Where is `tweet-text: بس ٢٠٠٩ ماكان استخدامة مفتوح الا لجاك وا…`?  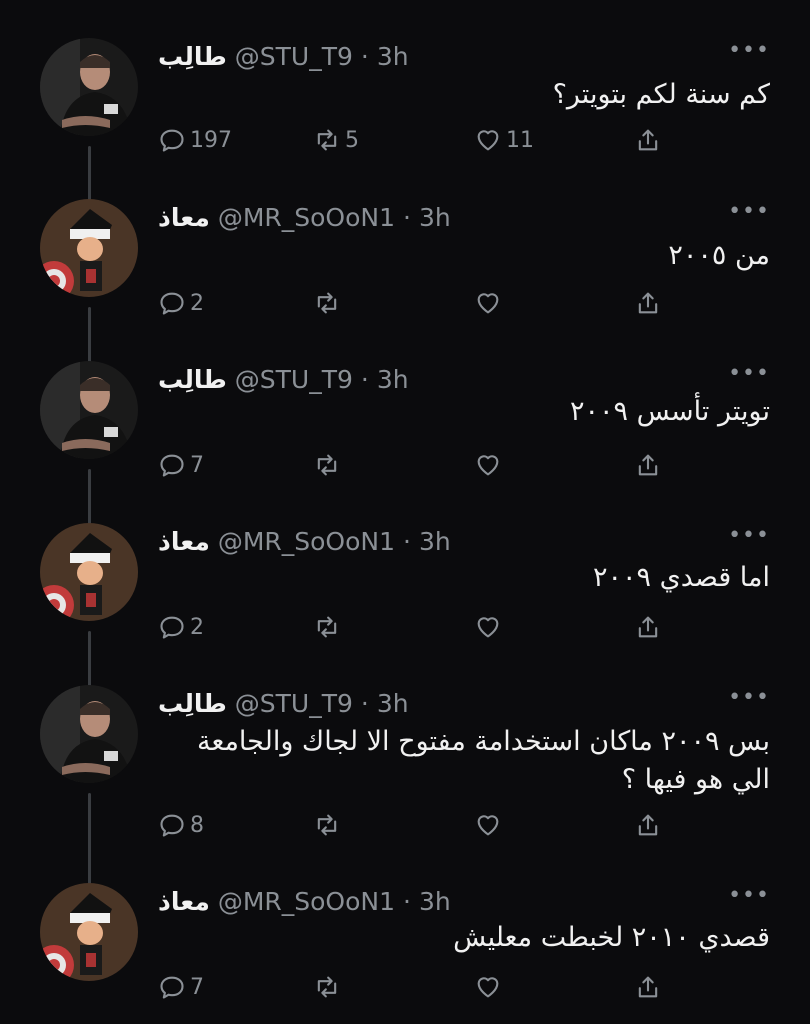 tweet-text: بس ٢٠٠٩ ماكان استخدامة مفتوح الا لجاك وا… is located at coordinates (483, 760).